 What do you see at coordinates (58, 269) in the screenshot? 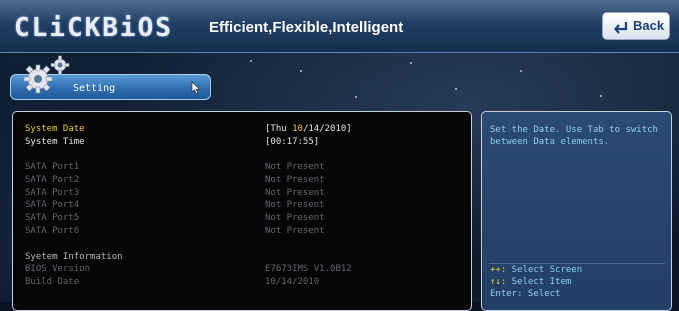
I see `bios-version-label: BIOS Version` at bounding box center [58, 269].